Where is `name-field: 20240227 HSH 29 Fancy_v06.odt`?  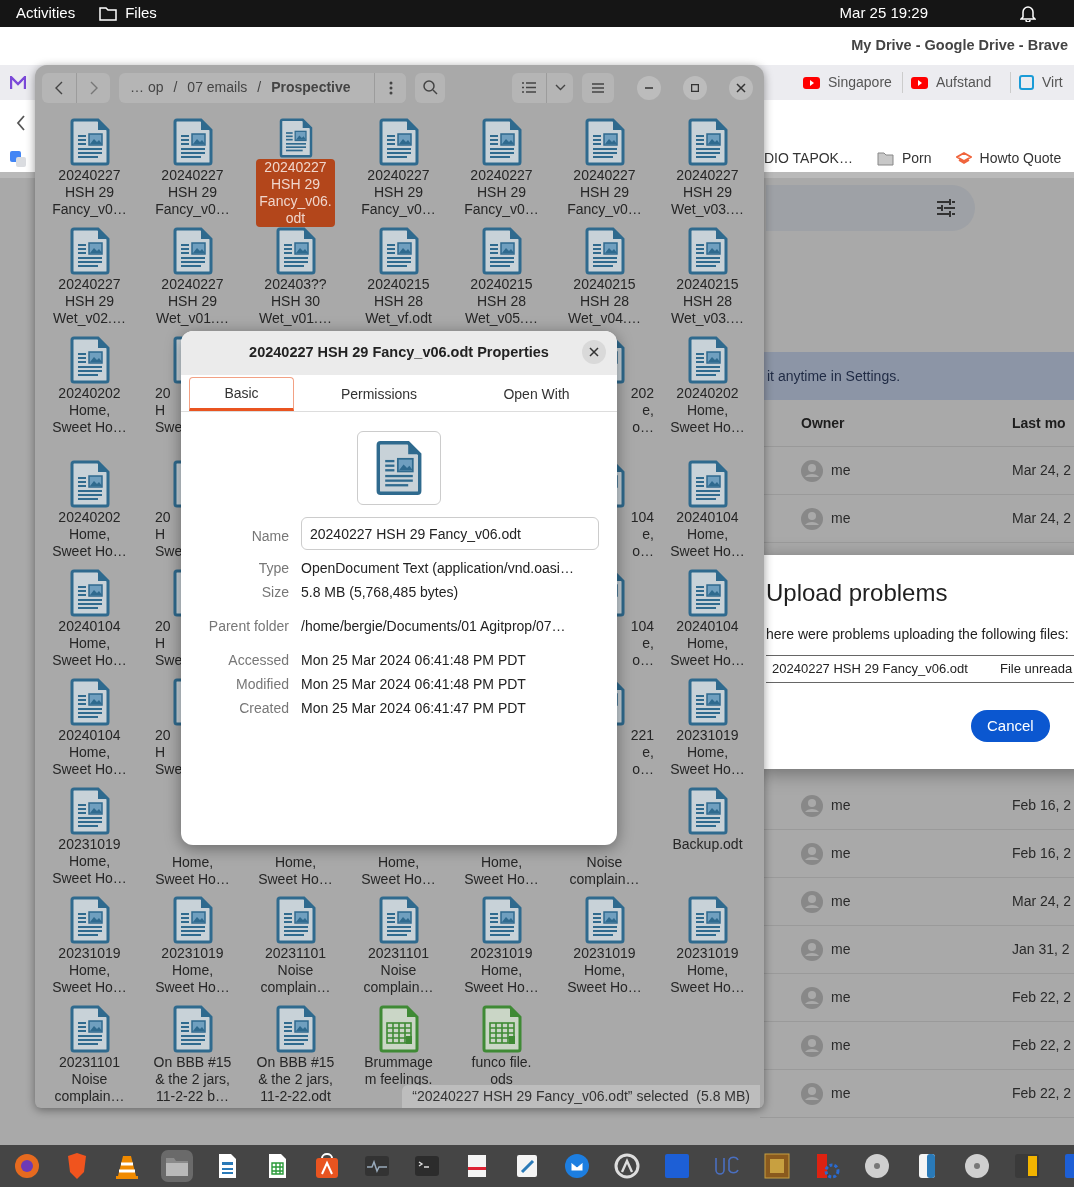
name-field: 20240227 HSH 29 Fancy_v06.odt is located at coordinates (450, 533).